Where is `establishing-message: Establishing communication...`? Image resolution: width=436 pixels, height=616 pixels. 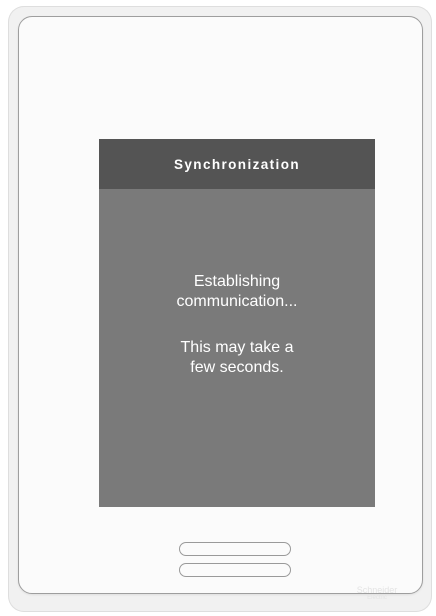 establishing-message: Establishing communication... is located at coordinates (237, 292).